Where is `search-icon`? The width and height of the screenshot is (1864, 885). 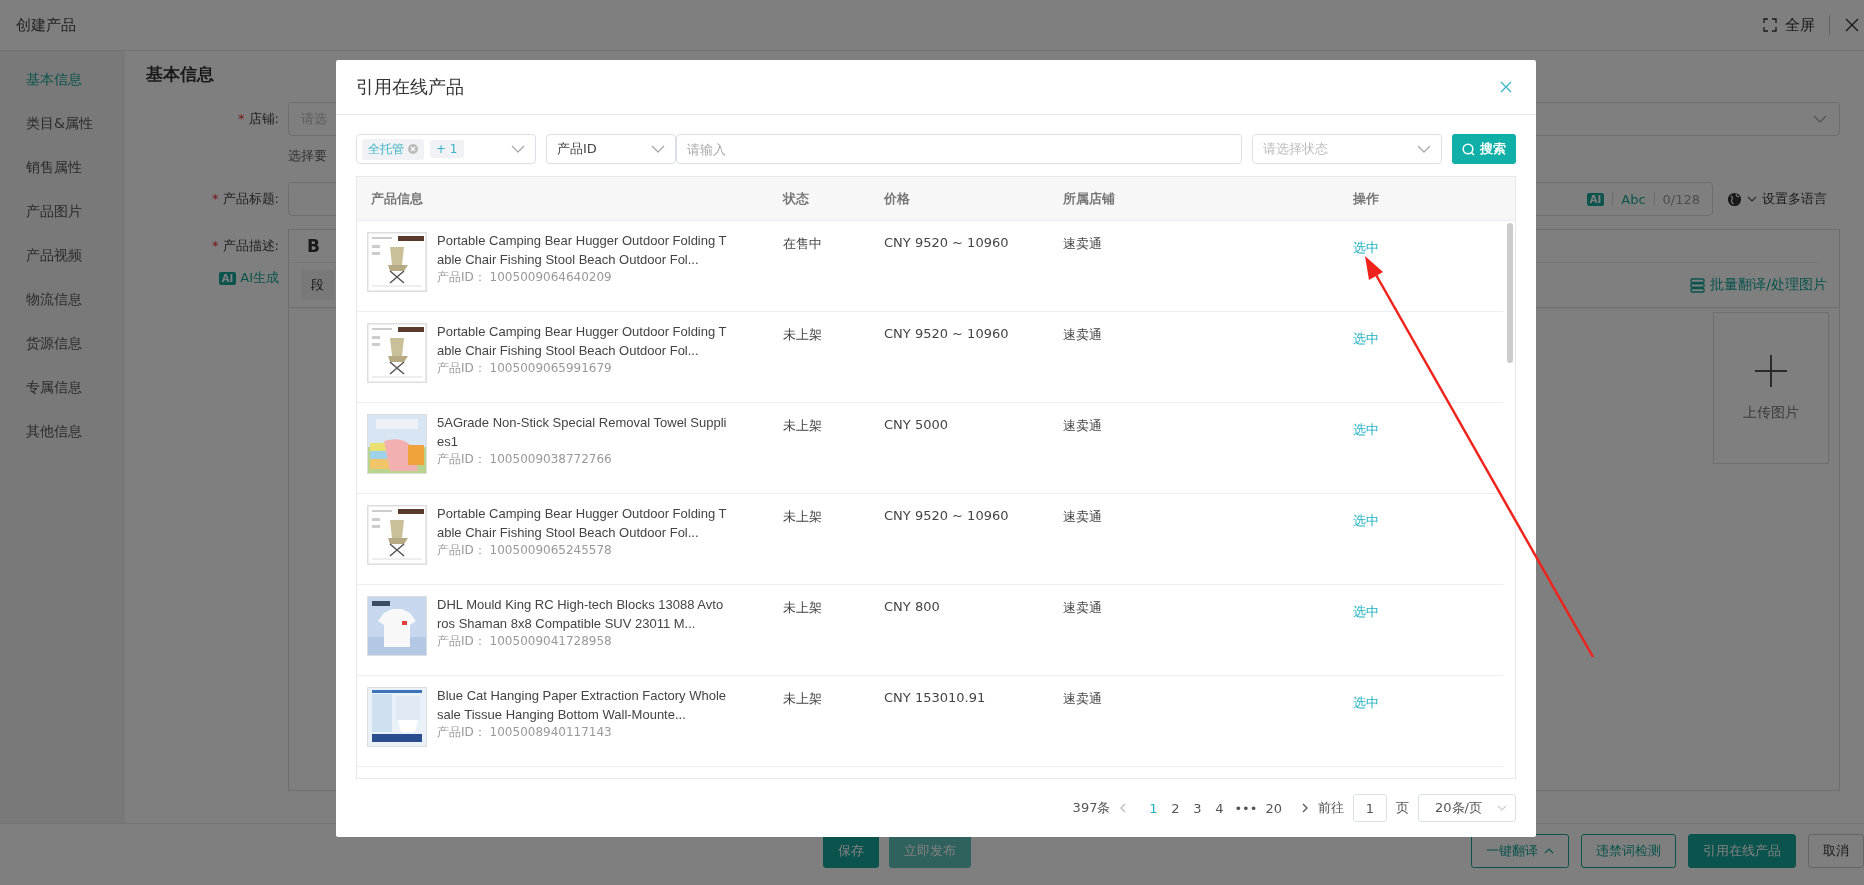 search-icon is located at coordinates (1468, 149).